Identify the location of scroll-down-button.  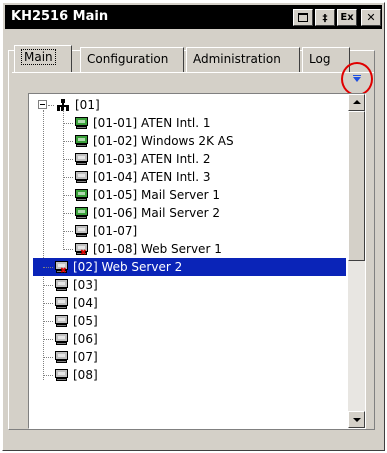
(356, 419).